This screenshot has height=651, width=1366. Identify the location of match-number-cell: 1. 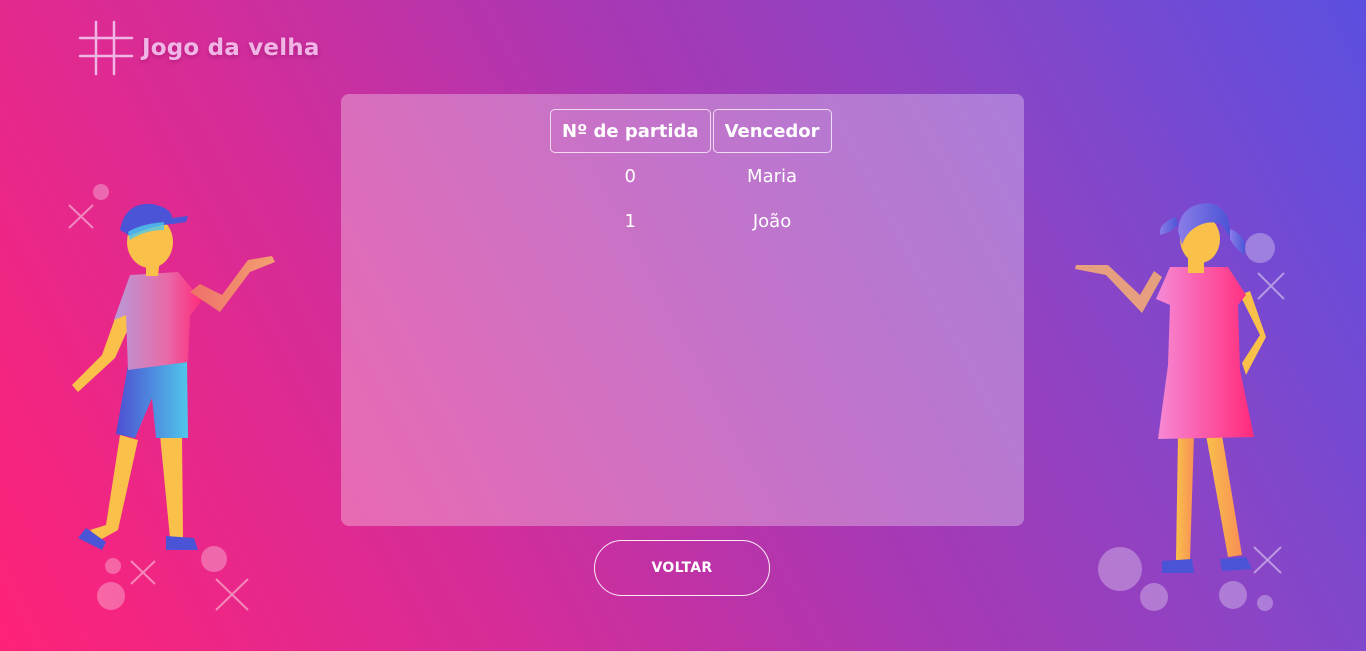
(630, 221).